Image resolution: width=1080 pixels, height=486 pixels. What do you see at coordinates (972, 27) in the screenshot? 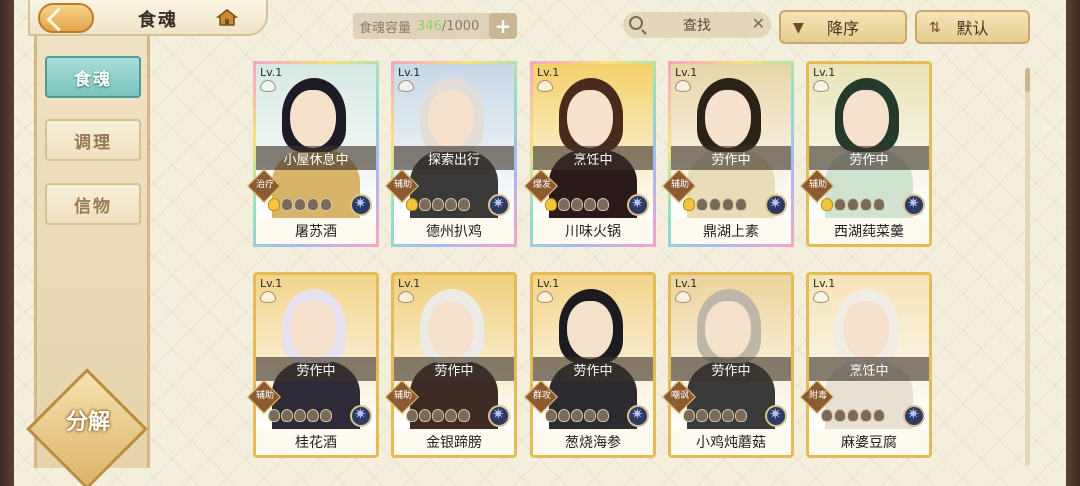
I see `sort-mode-button: ⇅ 默认` at bounding box center [972, 27].